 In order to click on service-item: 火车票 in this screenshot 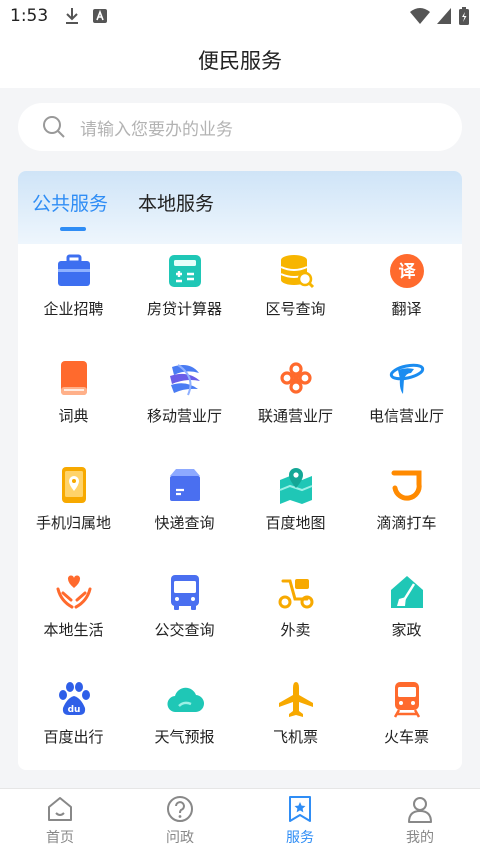, I will do `click(406, 721)`.